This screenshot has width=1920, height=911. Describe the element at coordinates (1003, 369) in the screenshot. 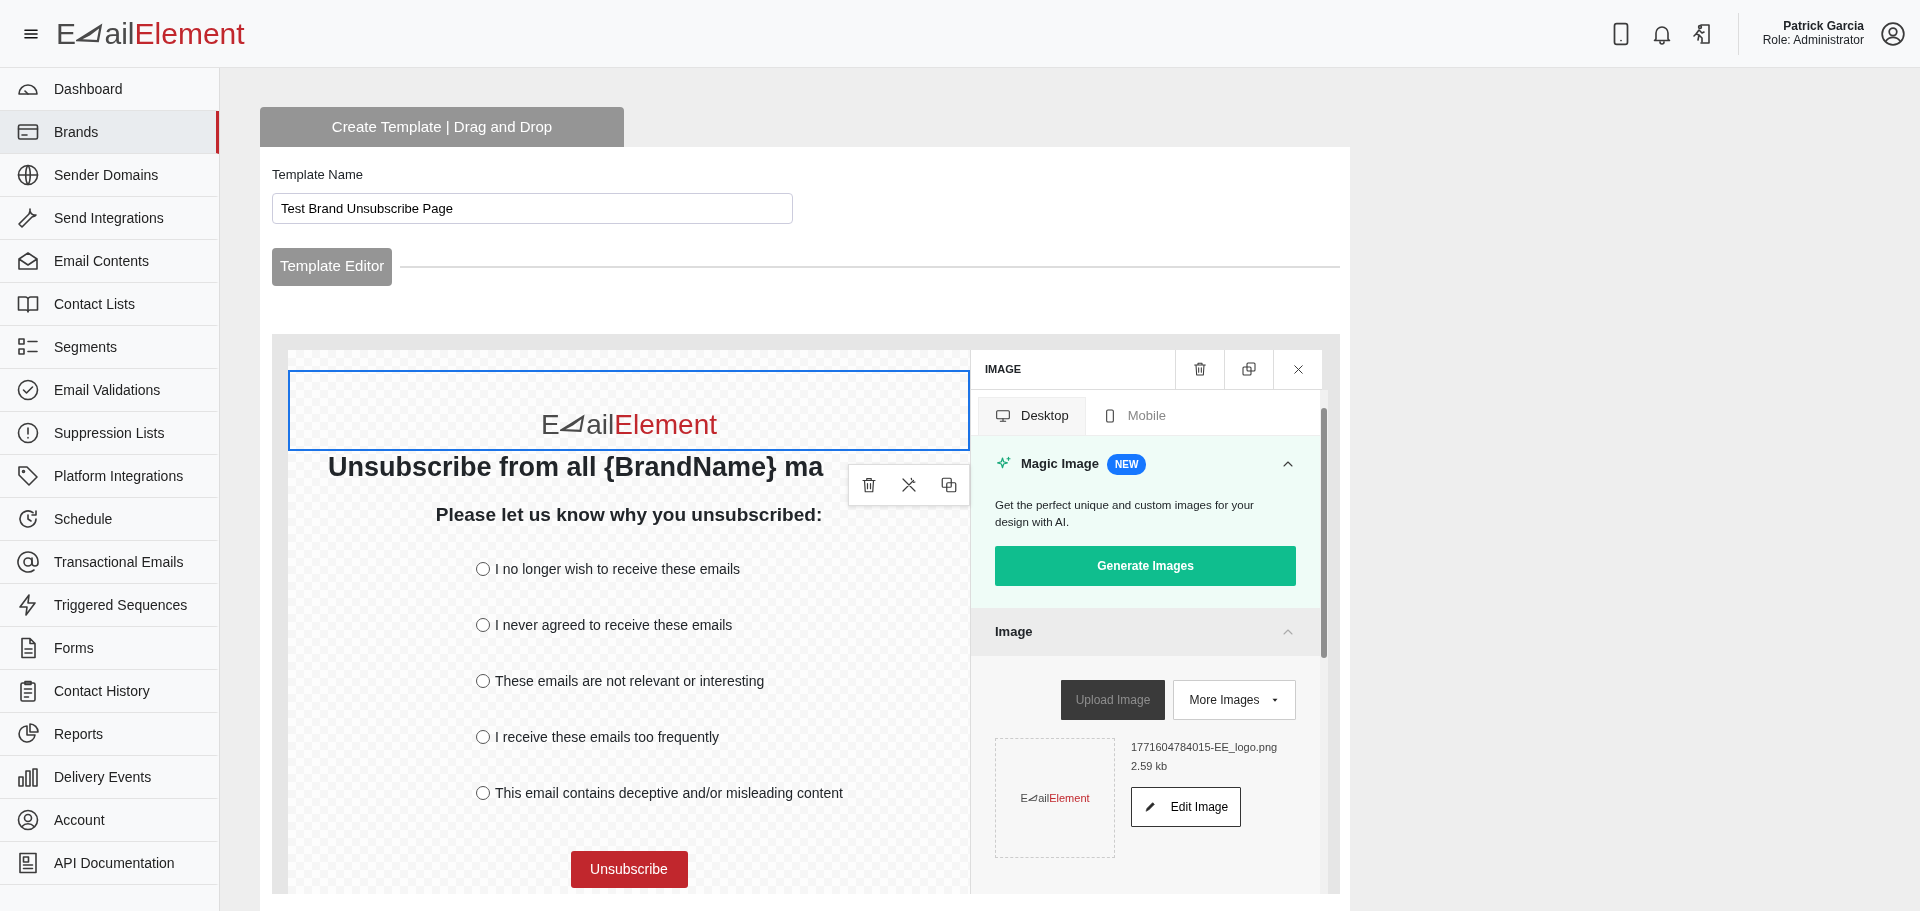

I see `panel-title: IMAGE` at that location.